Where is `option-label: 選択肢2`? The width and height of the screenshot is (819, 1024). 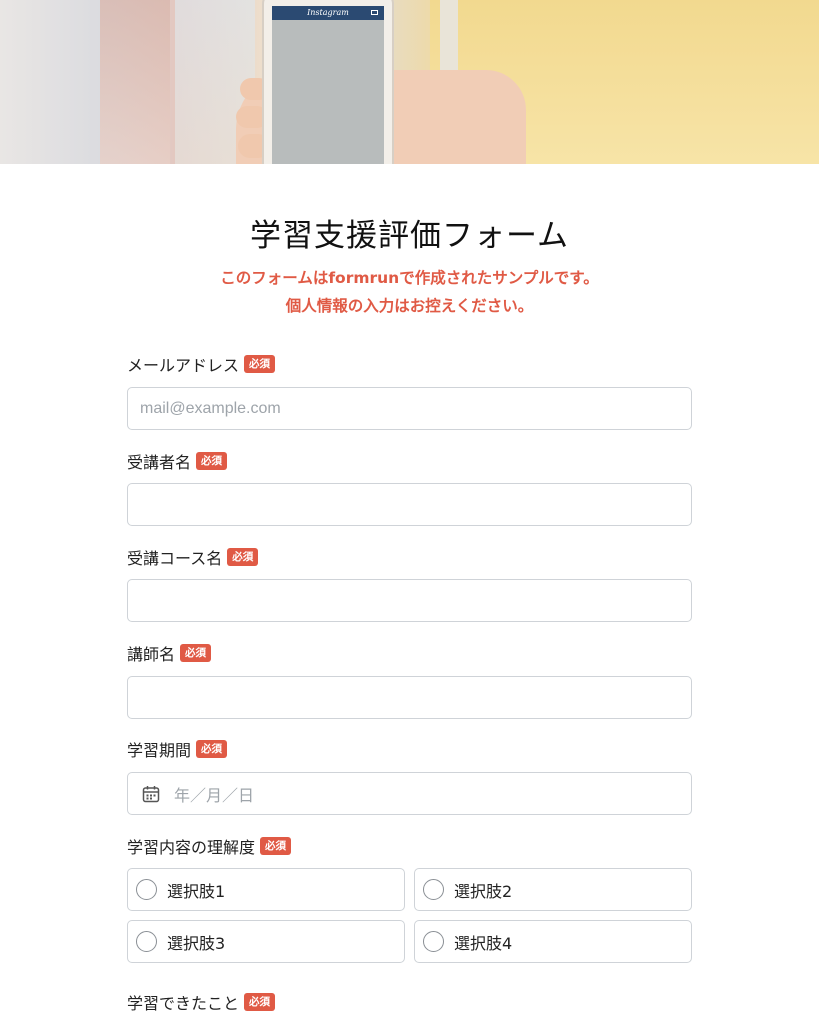
option-label: 選択肢2 is located at coordinates (483, 891).